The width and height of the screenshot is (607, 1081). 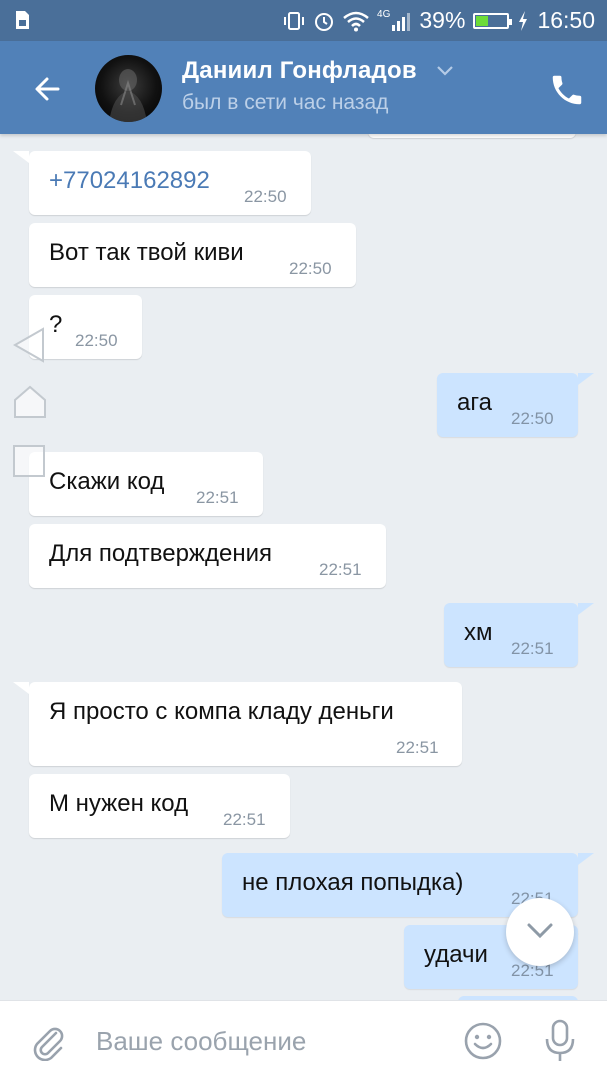 I want to click on message-bubble: Скажи код 22:51, so click(x=146, y=484).